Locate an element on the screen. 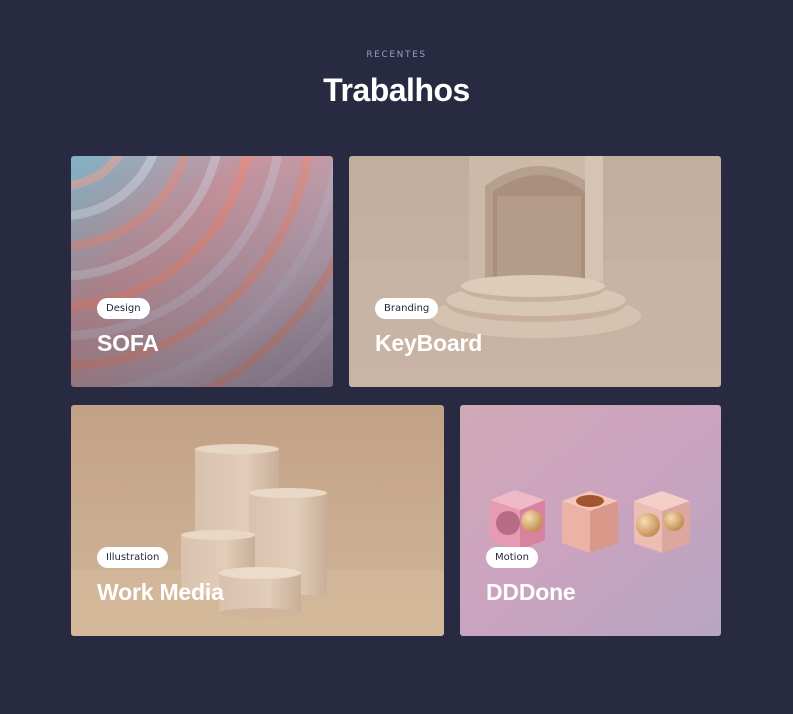 The height and width of the screenshot is (714, 793). project-tag: Illustration is located at coordinates (133, 557).